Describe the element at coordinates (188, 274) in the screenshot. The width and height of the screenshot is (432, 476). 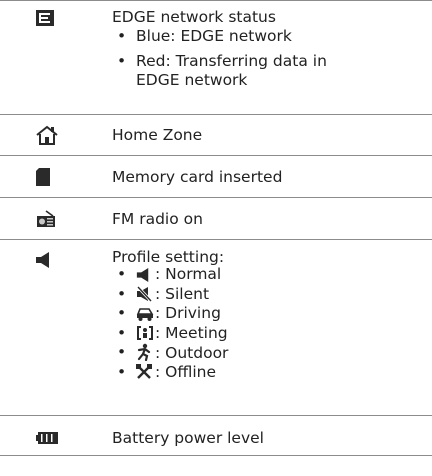
I see `profile-label: : Normal` at that location.